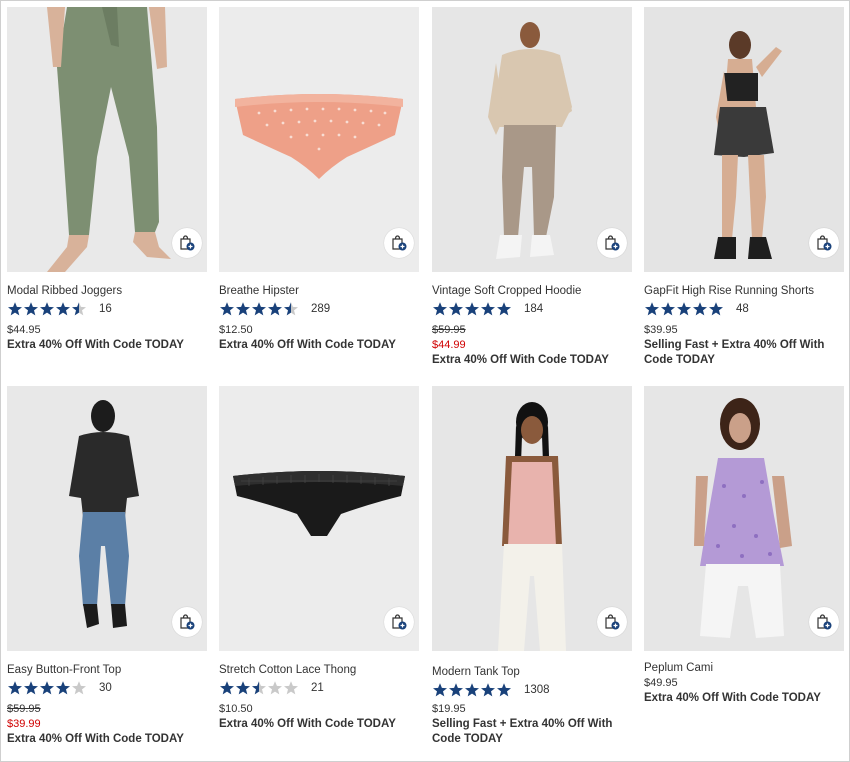 This screenshot has height=762, width=850. Describe the element at coordinates (317, 688) in the screenshot. I see `review-count: 21` at that location.